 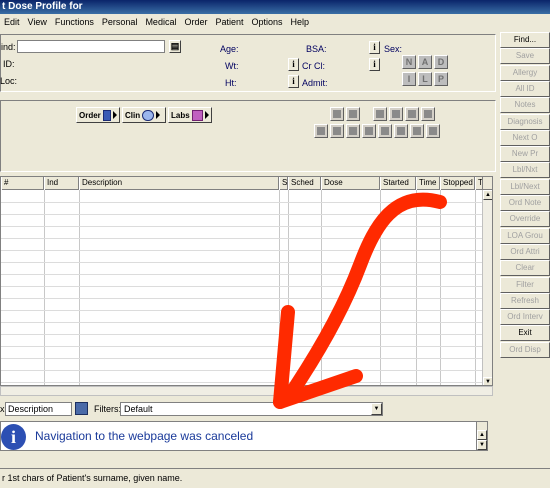 What do you see at coordinates (366, 295) in the screenshot?
I see `annotation-arrow-shaft` at bounding box center [366, 295].